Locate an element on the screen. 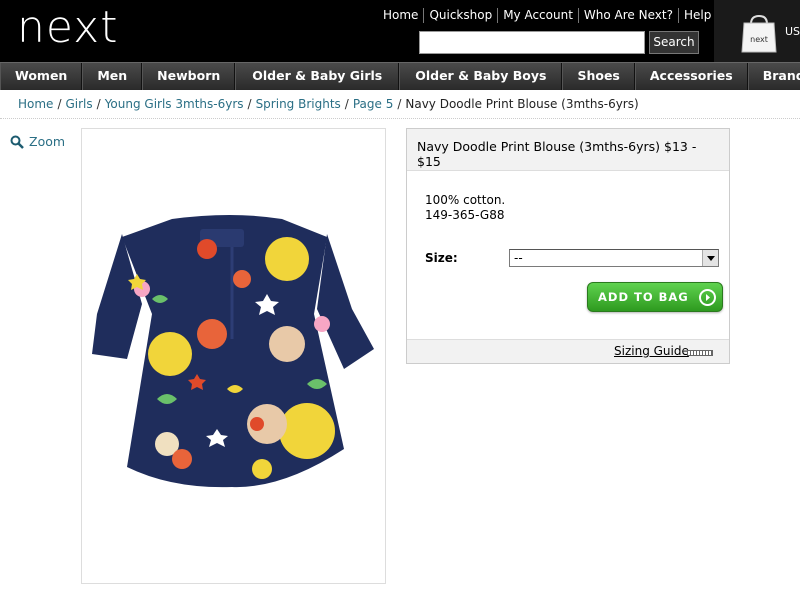  add-to-bag-button: ADD TO BAG is located at coordinates (655, 297).